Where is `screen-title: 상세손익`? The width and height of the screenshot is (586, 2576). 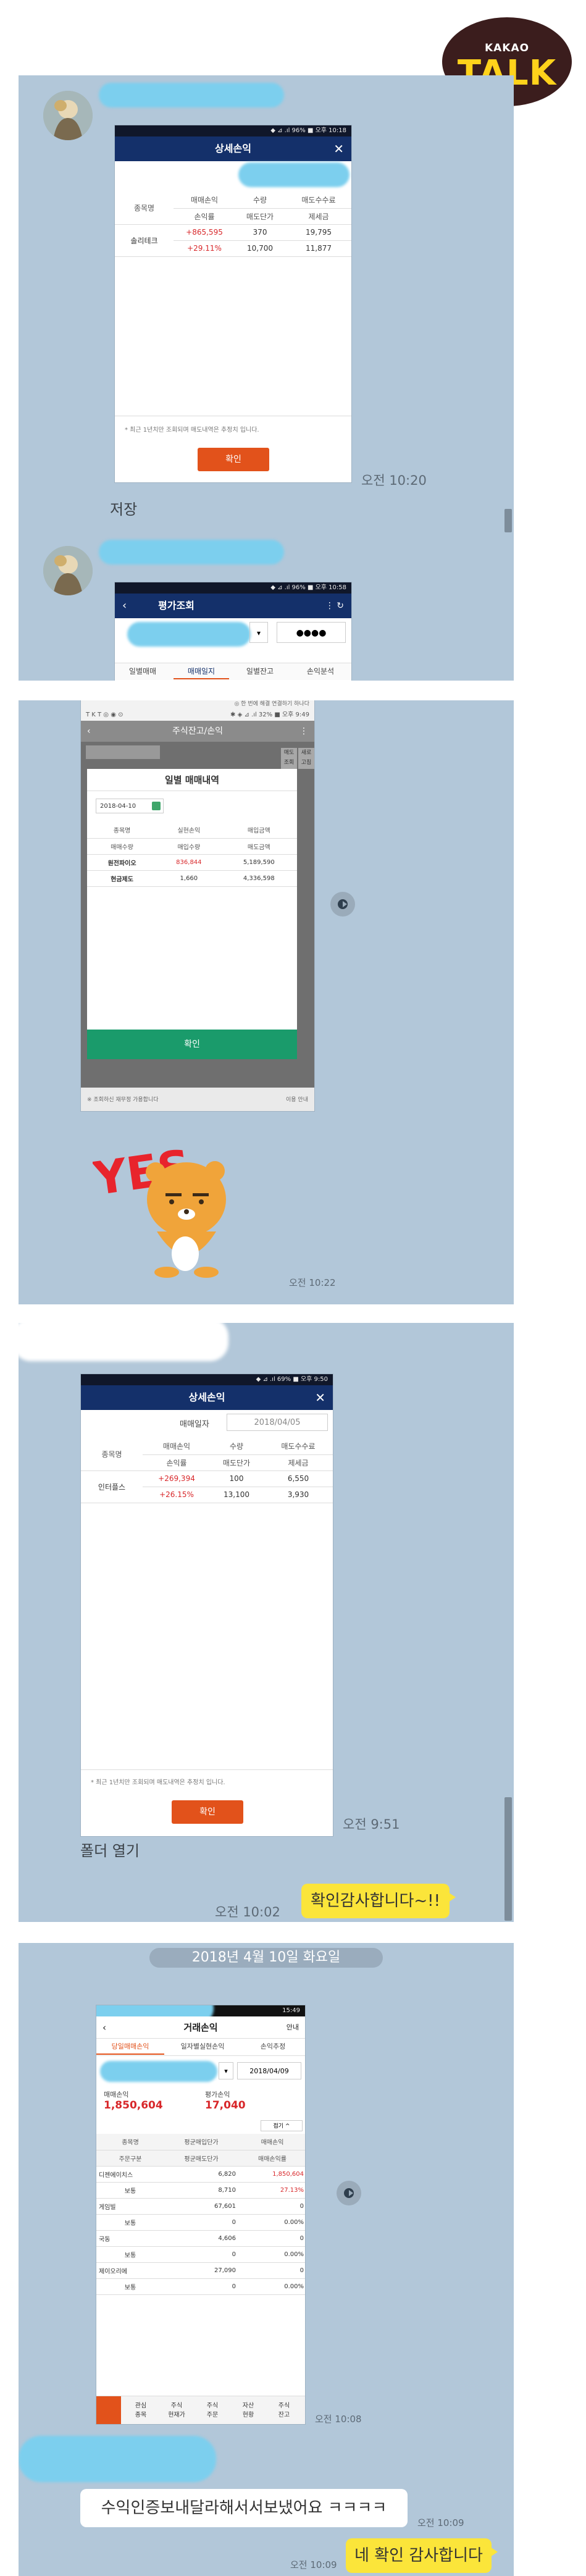
screen-title: 상세손익 is located at coordinates (233, 148).